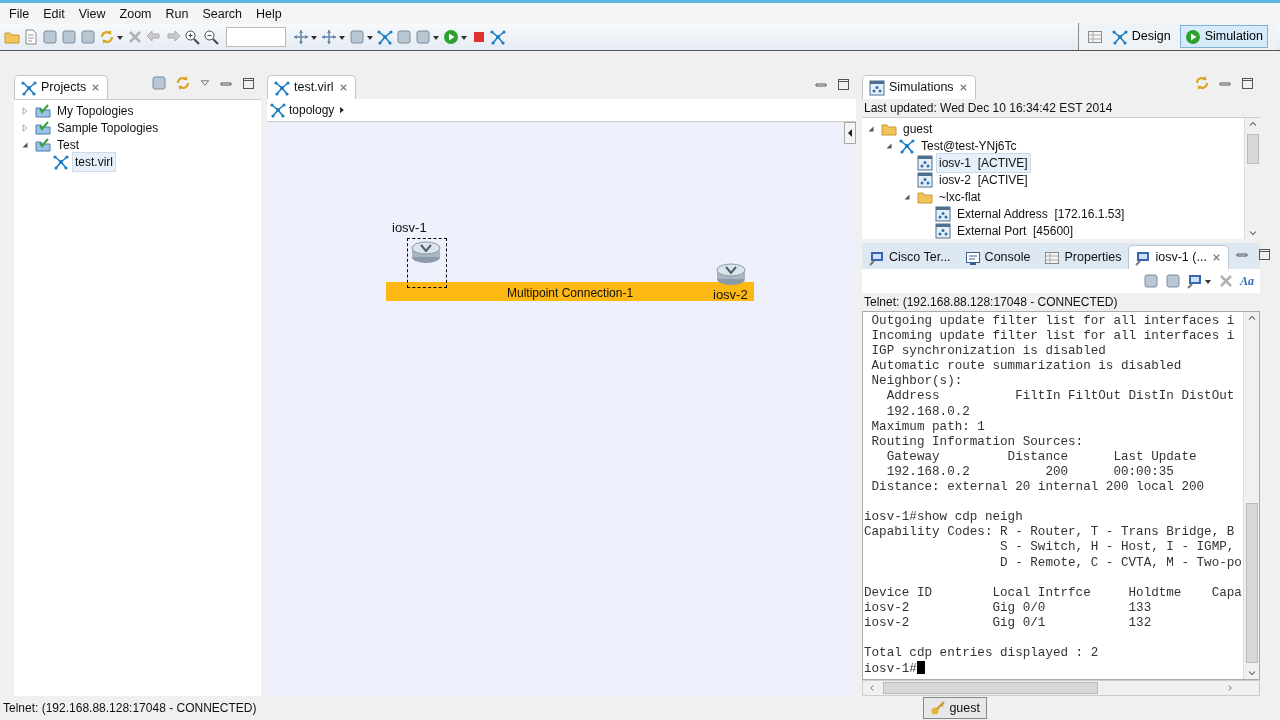 The width and height of the screenshot is (1280, 720). I want to click on tab-label: test.virl, so click(314, 88).